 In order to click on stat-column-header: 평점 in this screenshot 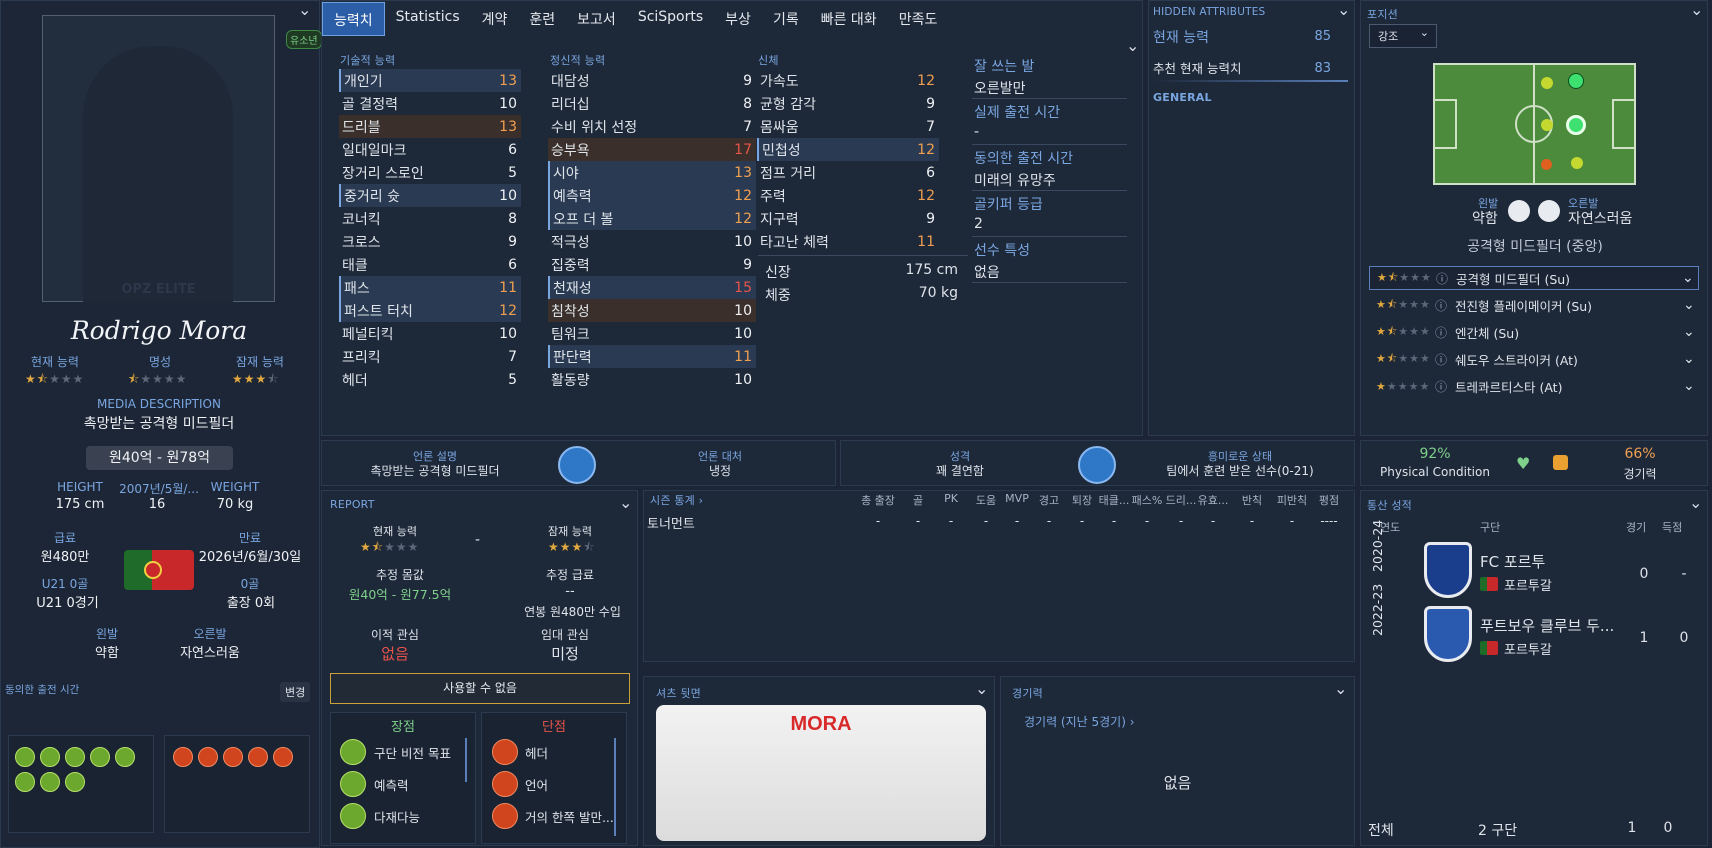, I will do `click(1329, 500)`.